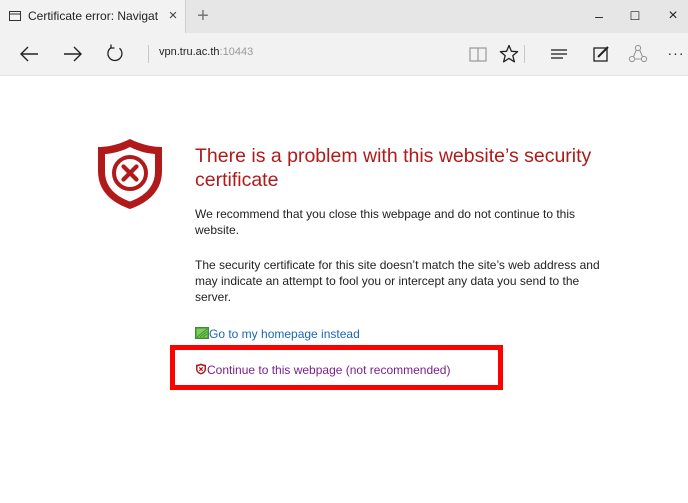 The width and height of the screenshot is (688, 503). I want to click on address-port: :10443, so click(236, 52).